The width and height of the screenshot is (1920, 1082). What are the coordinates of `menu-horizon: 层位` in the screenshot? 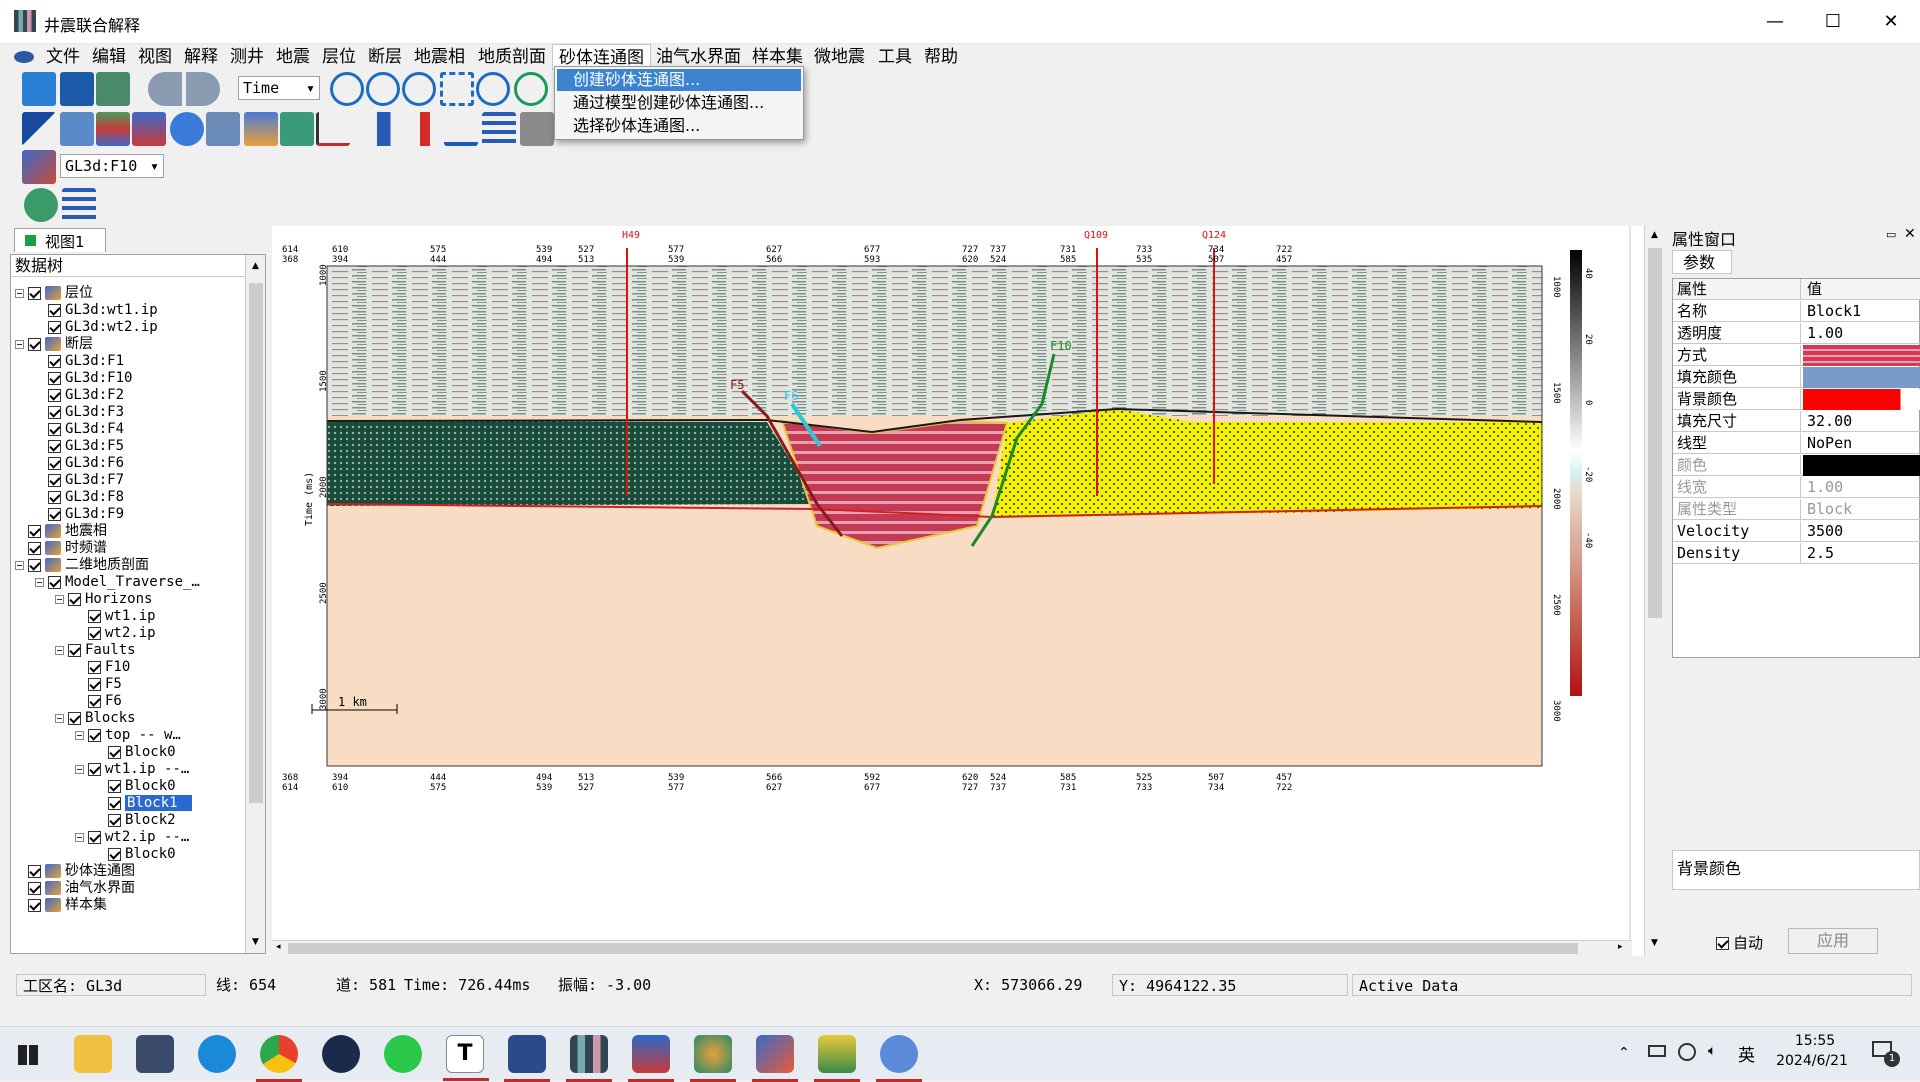 It's located at (339, 57).